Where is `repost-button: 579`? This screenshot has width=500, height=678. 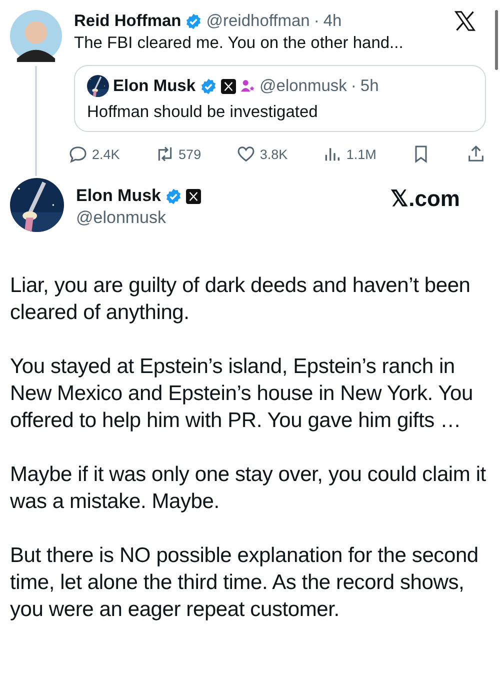 repost-button: 579 is located at coordinates (178, 154).